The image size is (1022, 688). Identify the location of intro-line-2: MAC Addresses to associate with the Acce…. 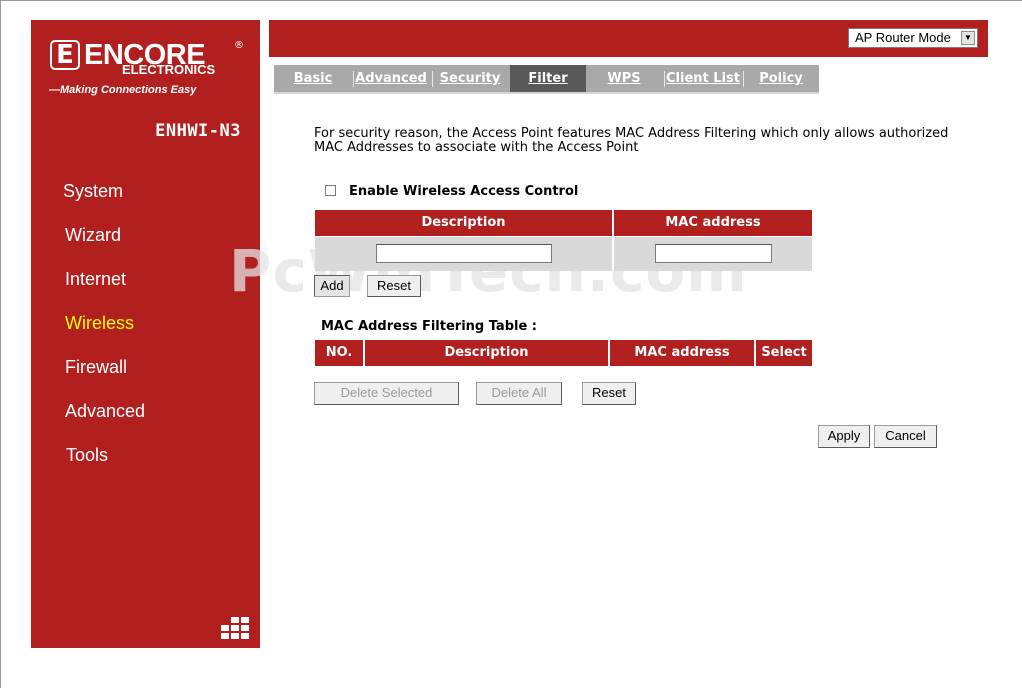
(476, 147).